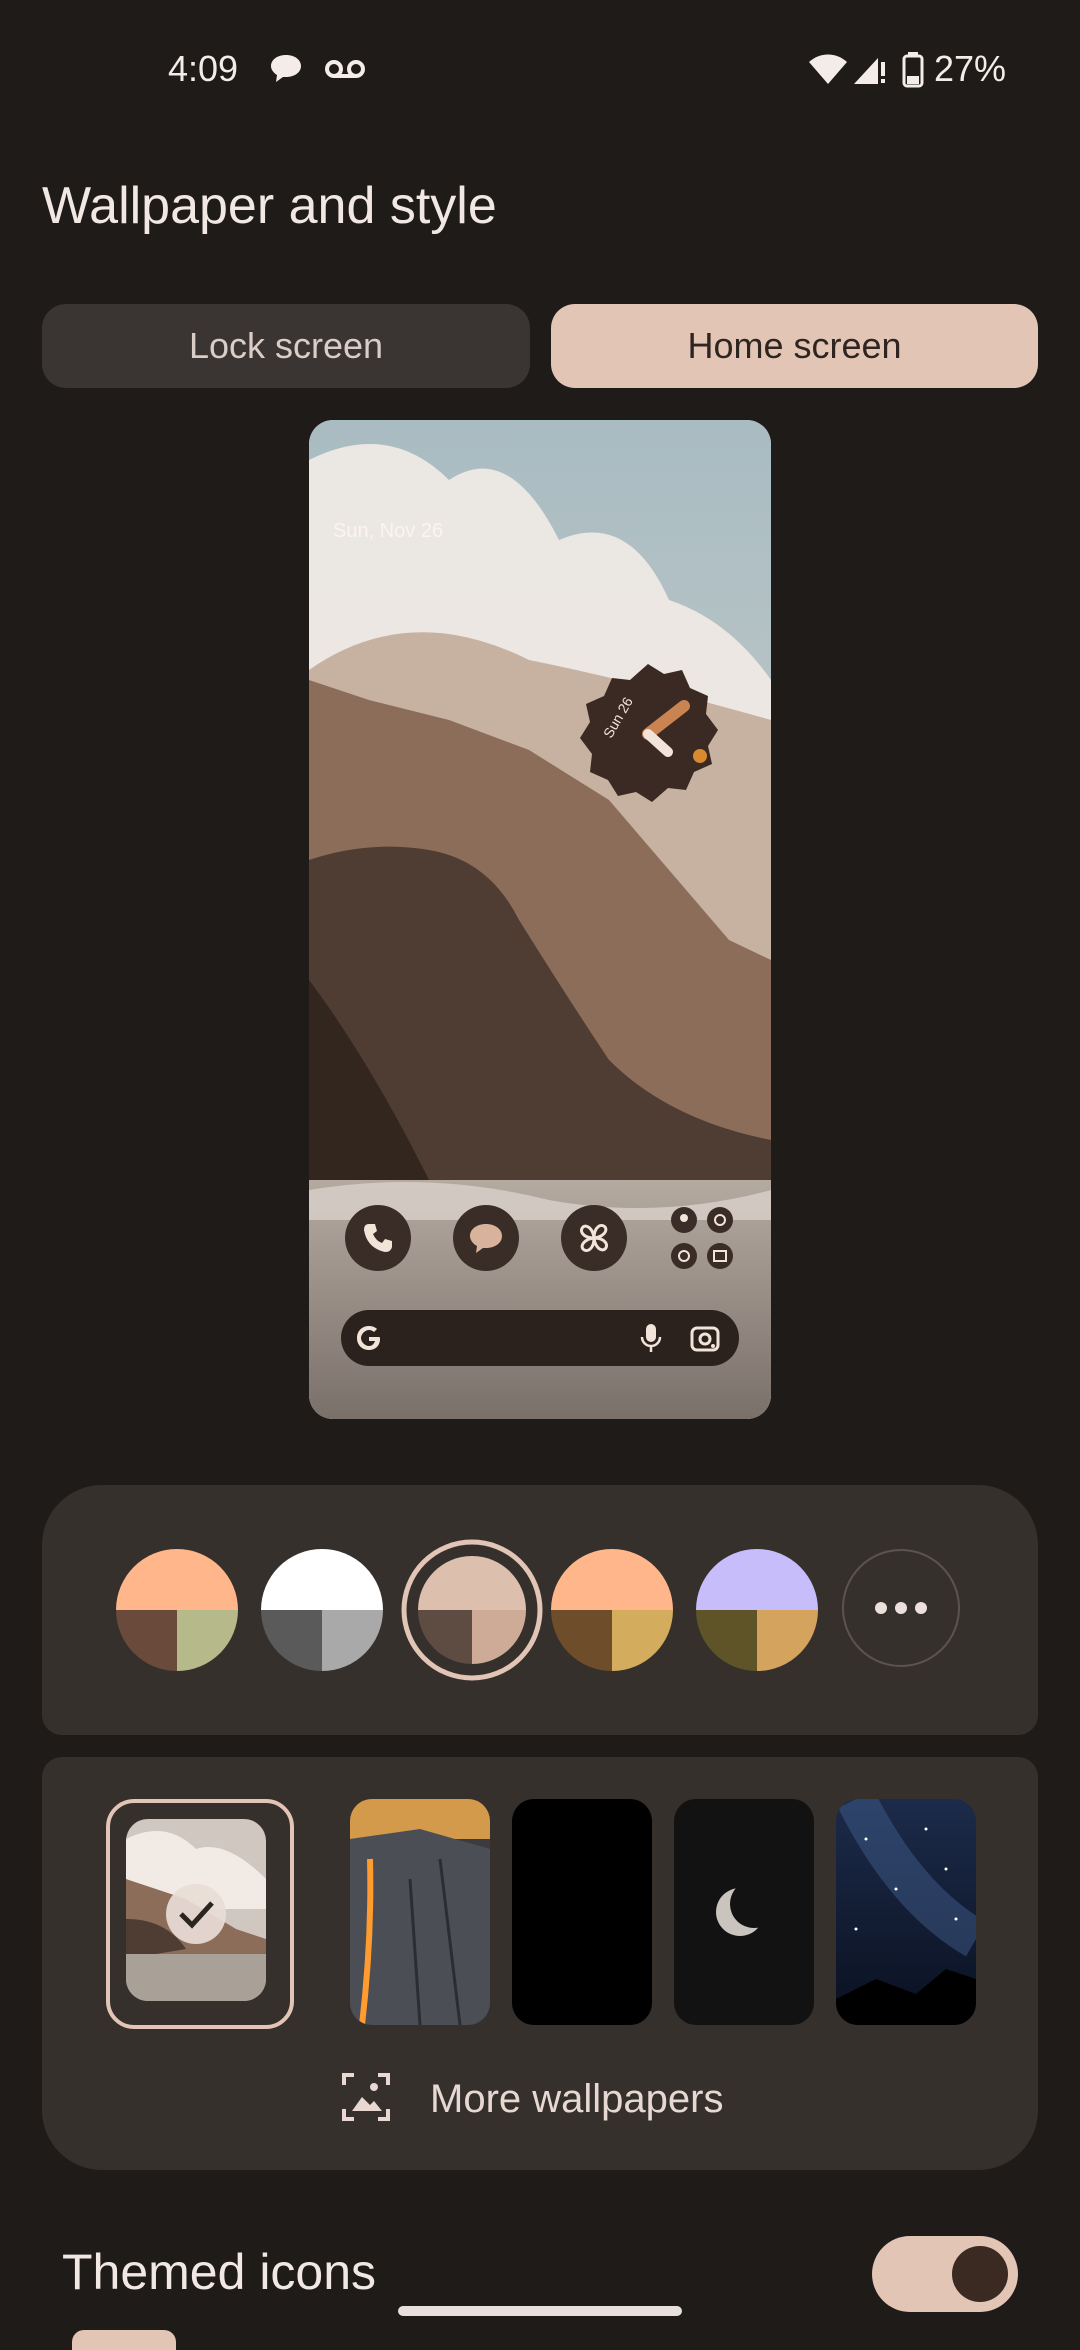 The width and height of the screenshot is (1080, 2350). I want to click on wallpaper-gallery-icon, so click(366, 2097).